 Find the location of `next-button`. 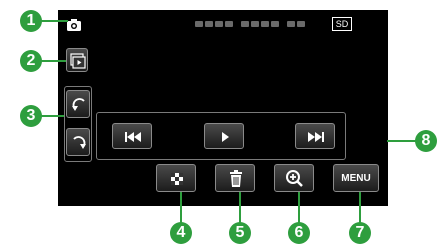

next-button is located at coordinates (315, 136).